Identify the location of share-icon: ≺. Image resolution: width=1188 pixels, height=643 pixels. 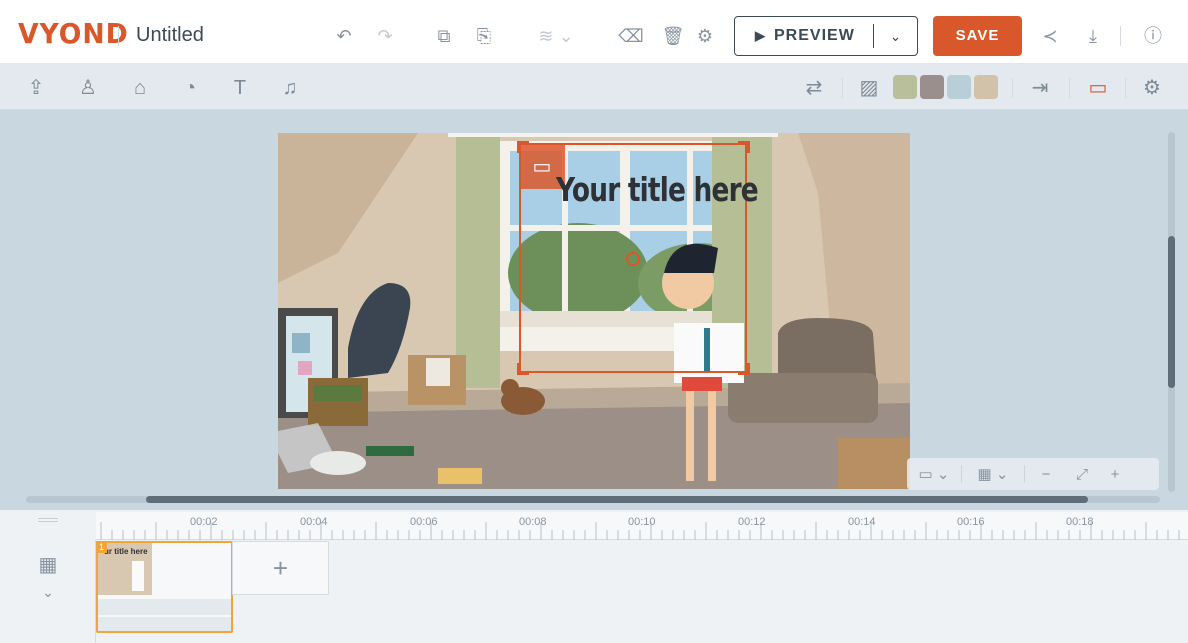
(1050, 36).